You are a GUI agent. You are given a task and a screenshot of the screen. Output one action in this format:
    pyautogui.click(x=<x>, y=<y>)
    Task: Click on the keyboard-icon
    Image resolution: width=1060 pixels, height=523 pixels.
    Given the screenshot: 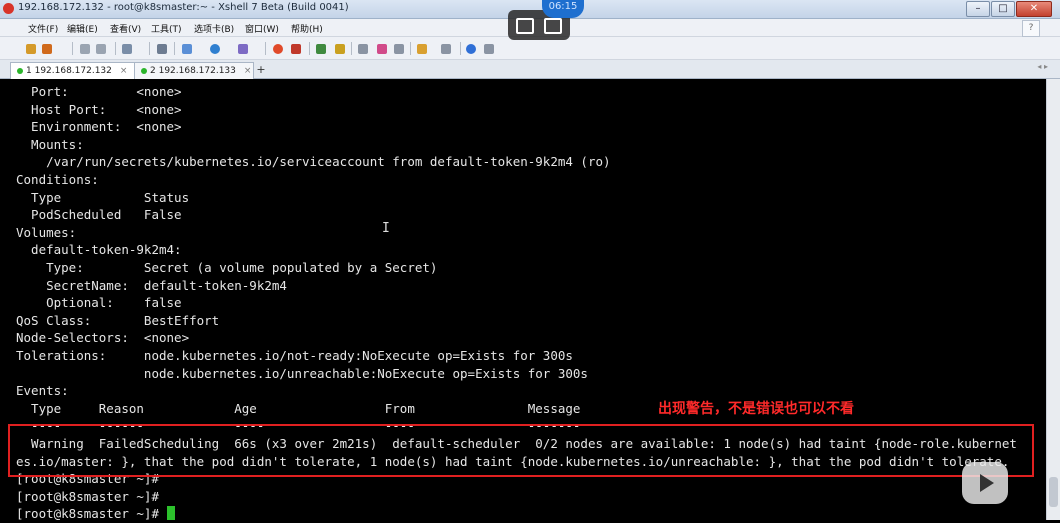 What is the action you would take?
    pyautogui.click(x=363, y=49)
    